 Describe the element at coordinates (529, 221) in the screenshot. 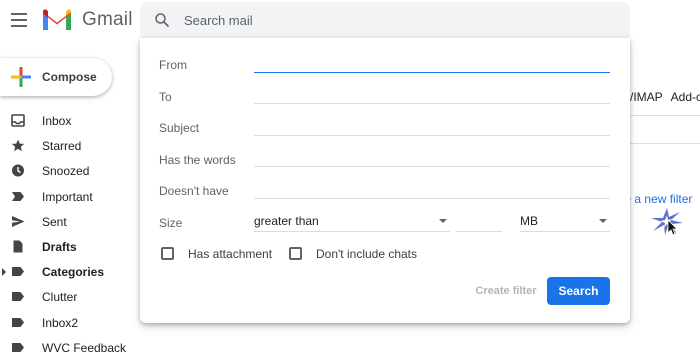

I see `size-unit-value: MB` at that location.